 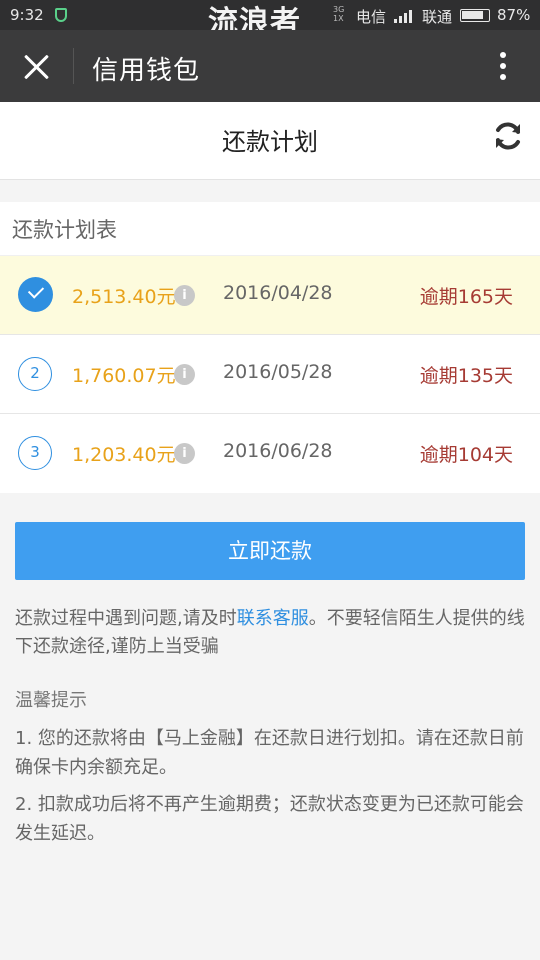 What do you see at coordinates (124, 297) in the screenshot?
I see `plan-amount: 2,513.40元` at bounding box center [124, 297].